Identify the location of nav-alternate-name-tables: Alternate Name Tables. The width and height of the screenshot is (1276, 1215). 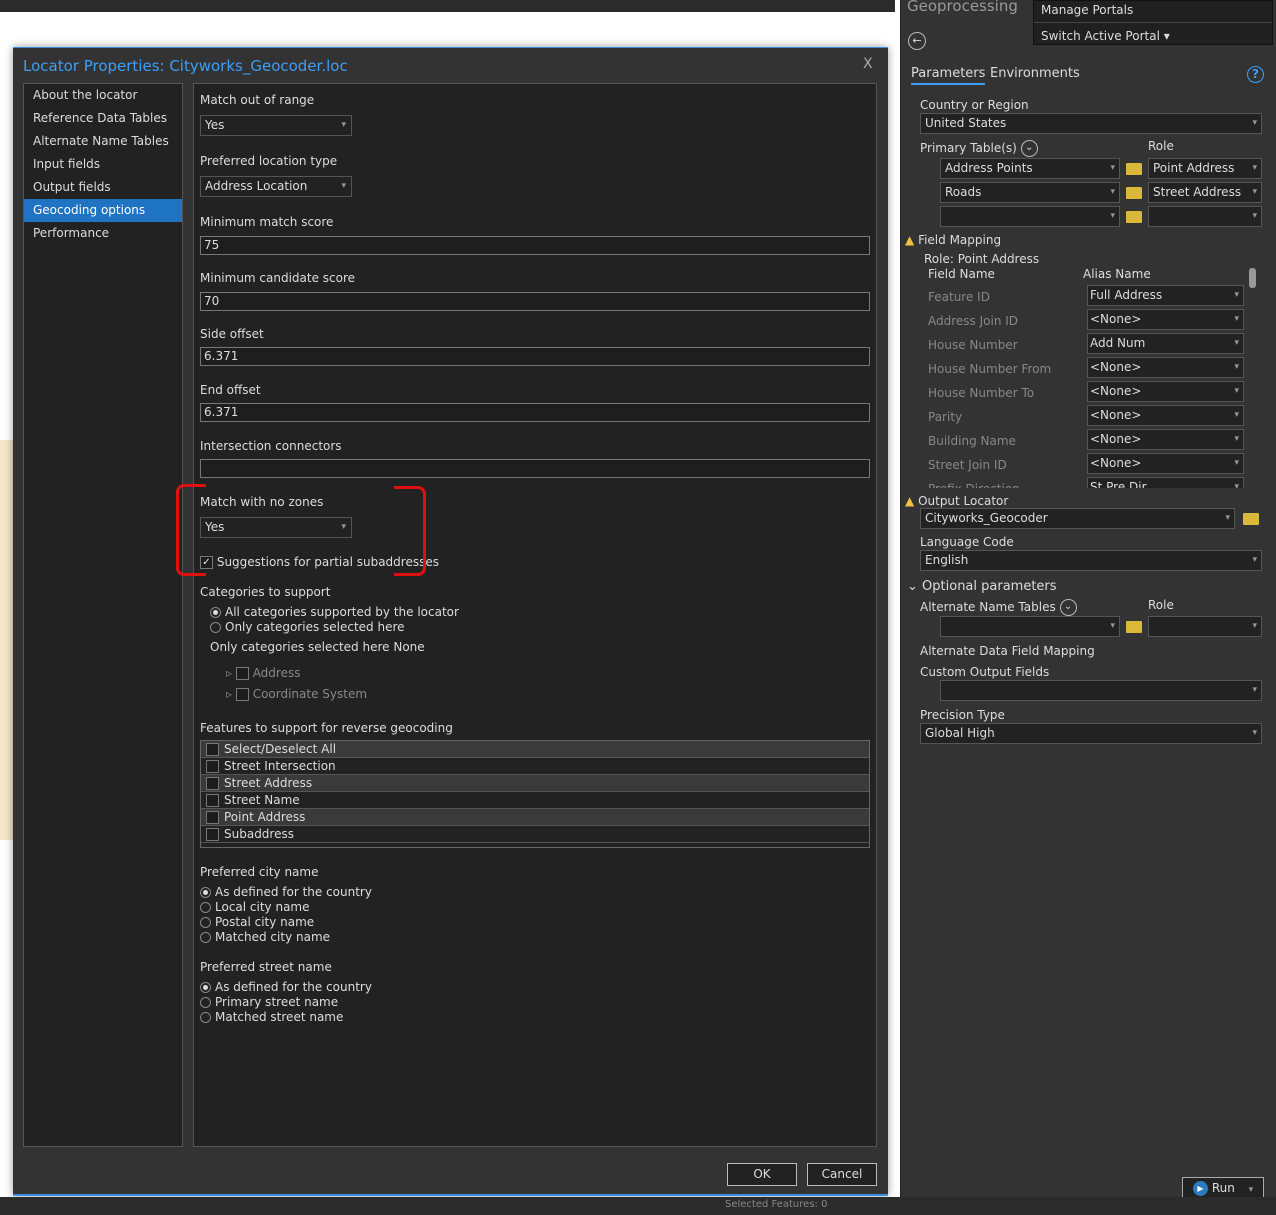
(103, 141).